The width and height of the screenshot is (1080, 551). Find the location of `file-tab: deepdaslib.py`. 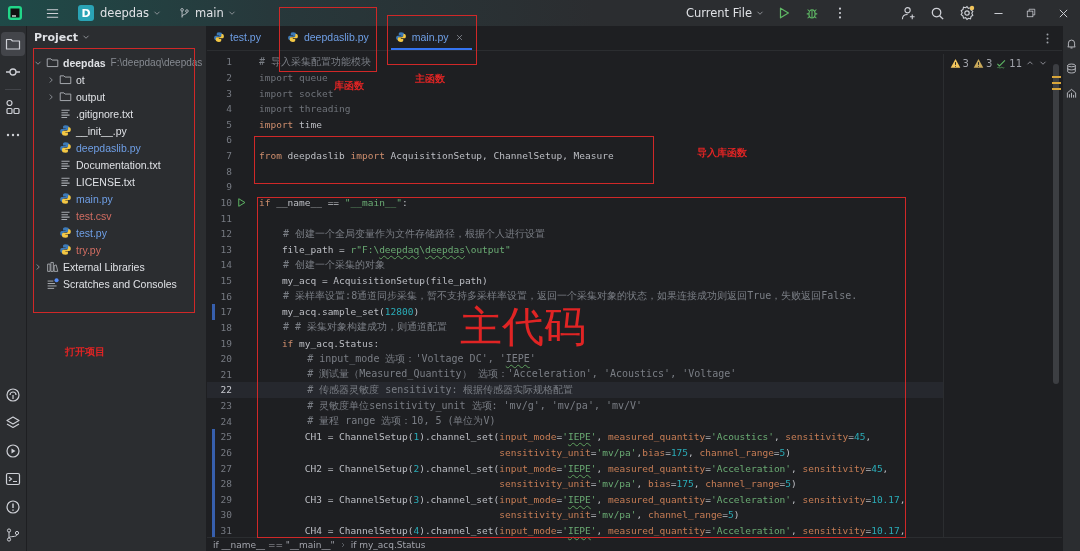

file-tab: deepdaslib.py is located at coordinates (329, 38).